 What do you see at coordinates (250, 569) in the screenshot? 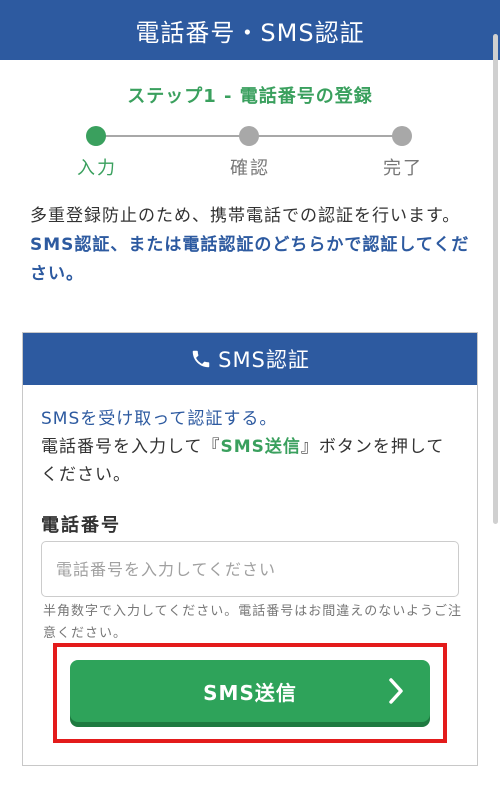
I see `phone-number-input` at bounding box center [250, 569].